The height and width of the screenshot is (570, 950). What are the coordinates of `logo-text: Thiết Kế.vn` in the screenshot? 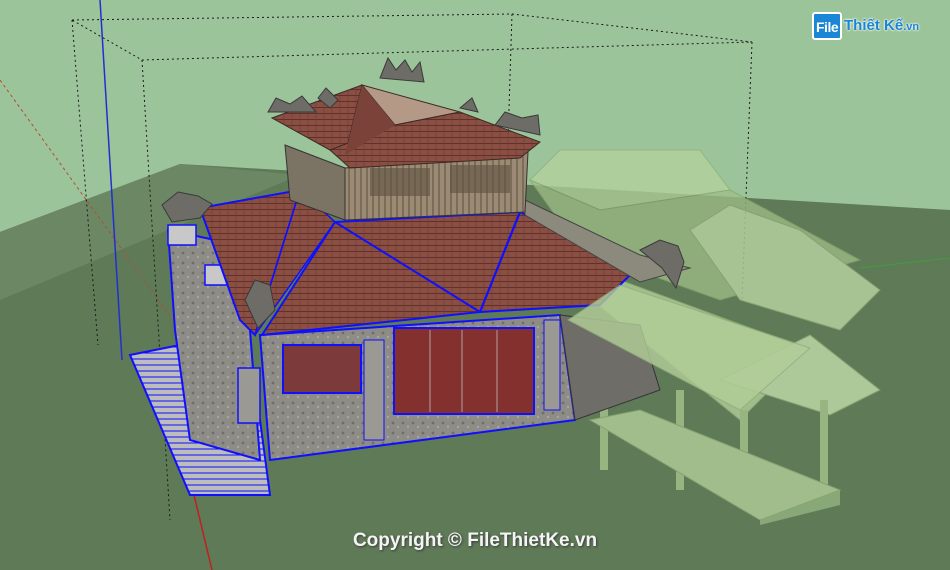 It's located at (882, 25).